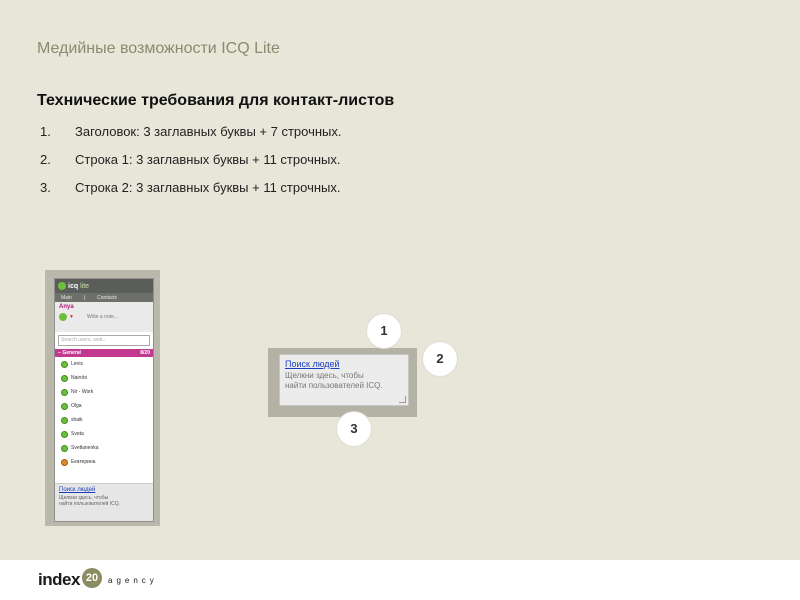 Image resolution: width=800 pixels, height=600 pixels. Describe the element at coordinates (158, 48) in the screenshot. I see `slide-title: Медийные возможности ICQ Lite` at that location.